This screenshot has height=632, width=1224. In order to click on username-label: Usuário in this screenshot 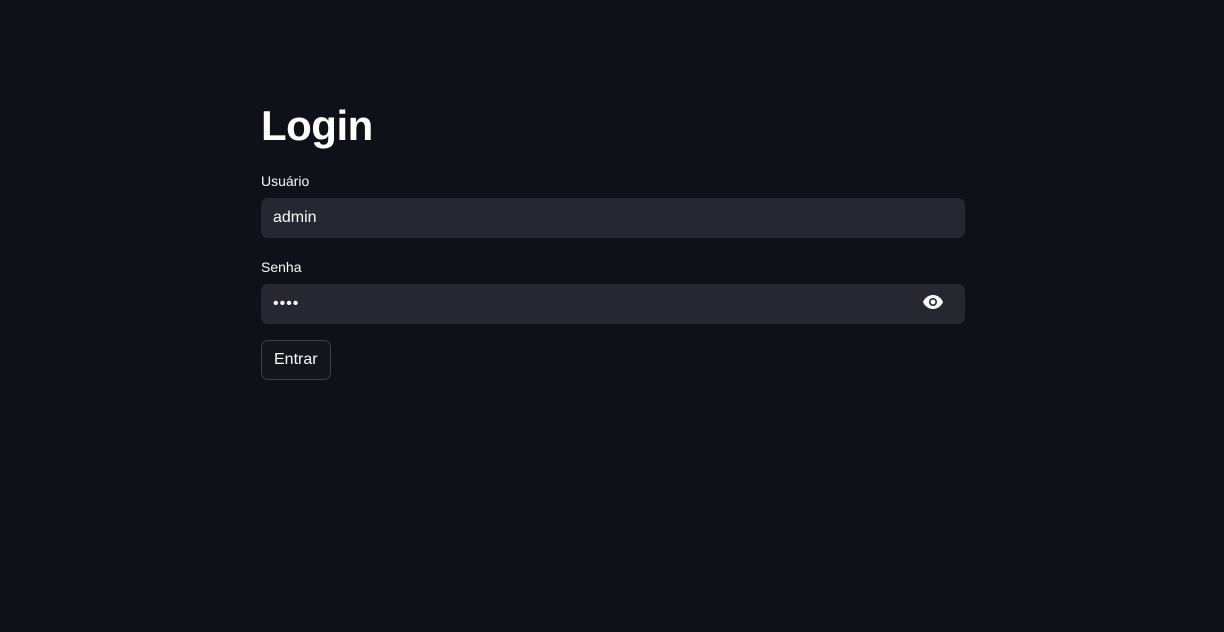, I will do `click(285, 181)`.